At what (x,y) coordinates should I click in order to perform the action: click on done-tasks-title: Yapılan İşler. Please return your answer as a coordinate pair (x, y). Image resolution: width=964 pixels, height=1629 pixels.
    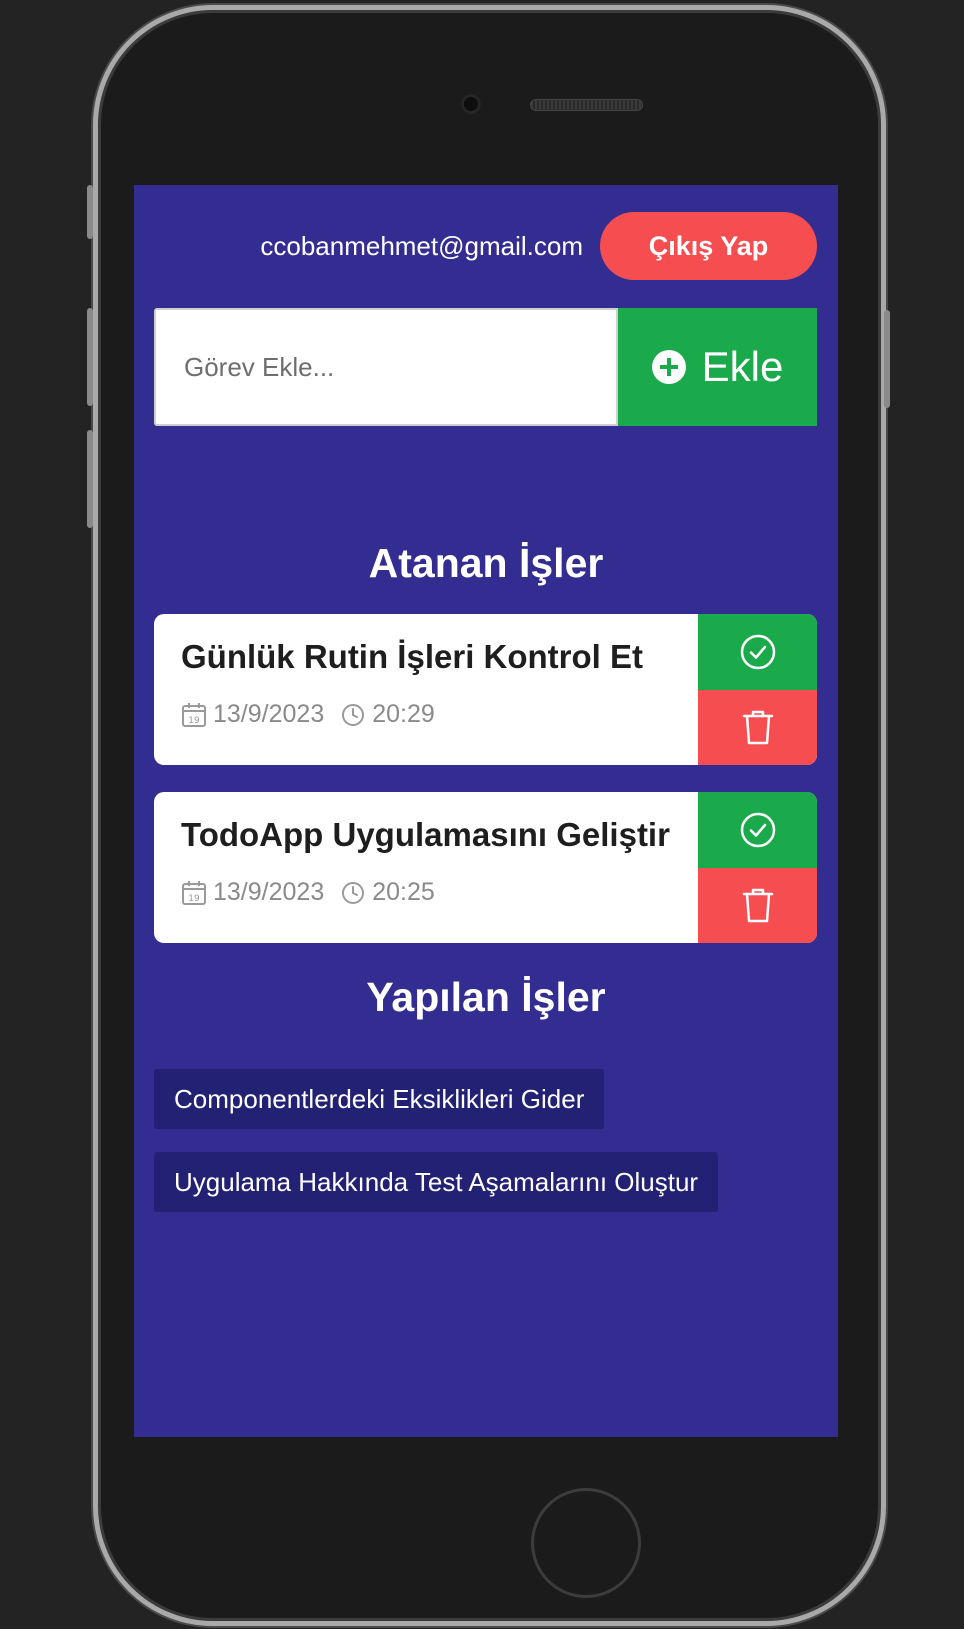
    Looking at the image, I should click on (486, 997).